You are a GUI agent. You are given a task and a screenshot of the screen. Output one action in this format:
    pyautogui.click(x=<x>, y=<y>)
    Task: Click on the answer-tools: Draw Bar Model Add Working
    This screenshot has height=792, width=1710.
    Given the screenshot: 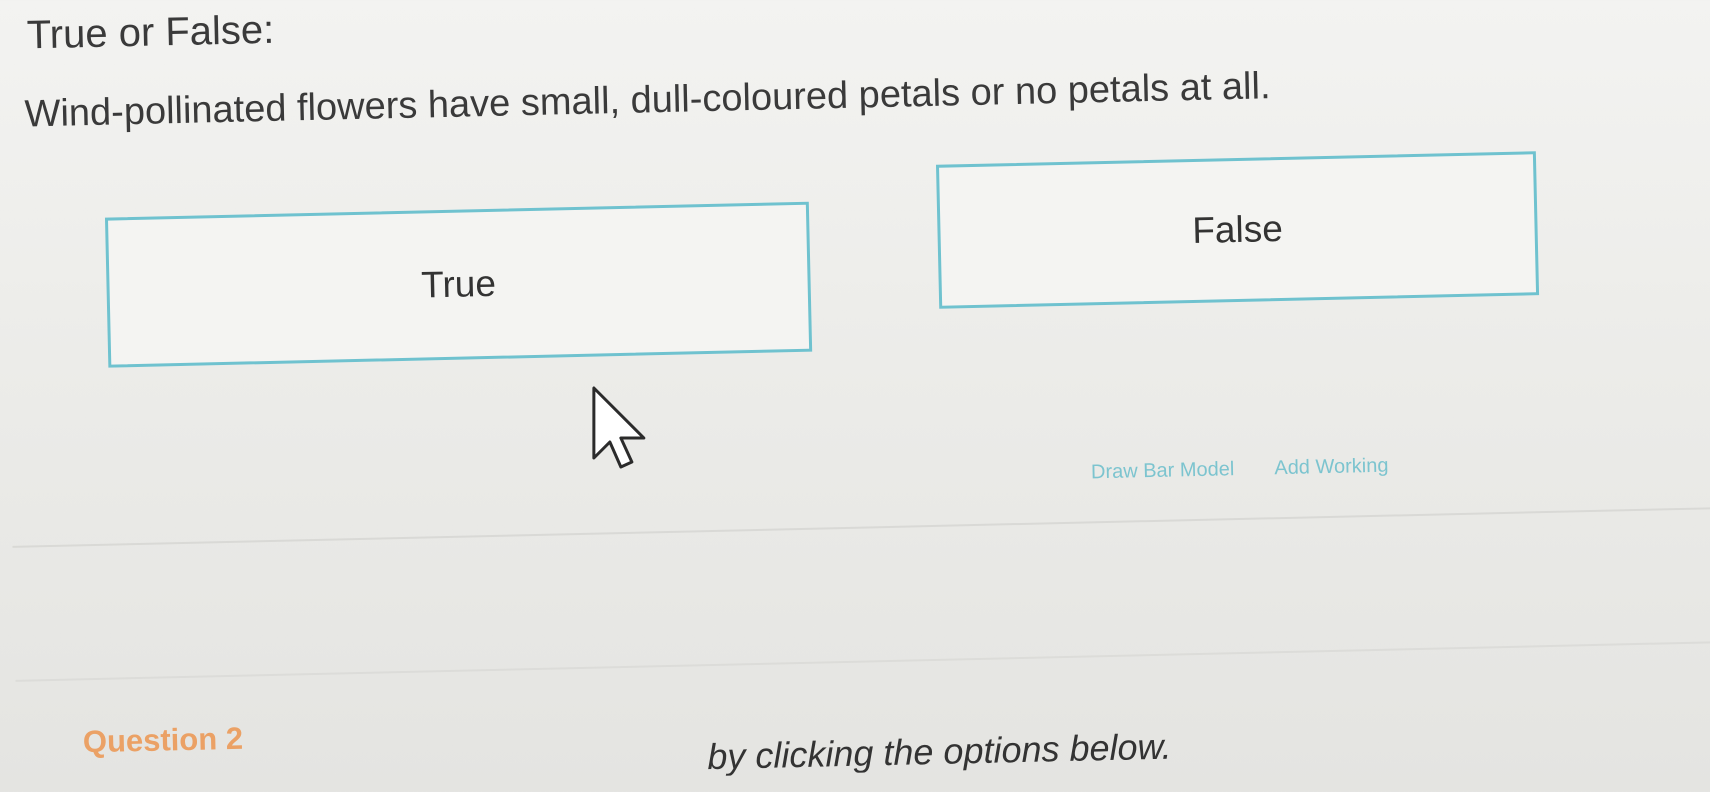 What is the action you would take?
    pyautogui.click(x=1240, y=470)
    